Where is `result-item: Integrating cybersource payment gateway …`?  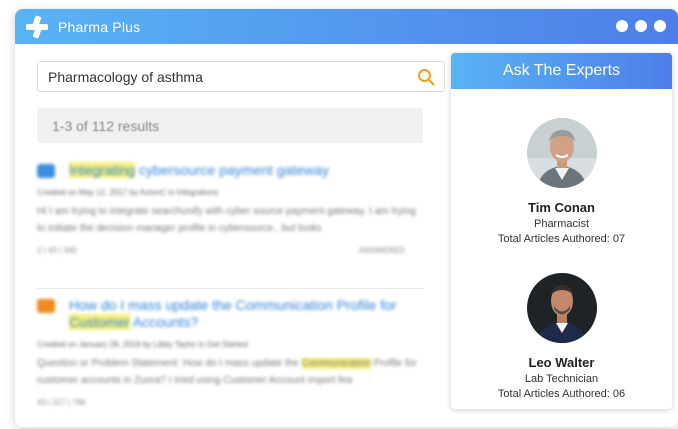
result-item: Integrating cybersource payment gateway … is located at coordinates (230, 210).